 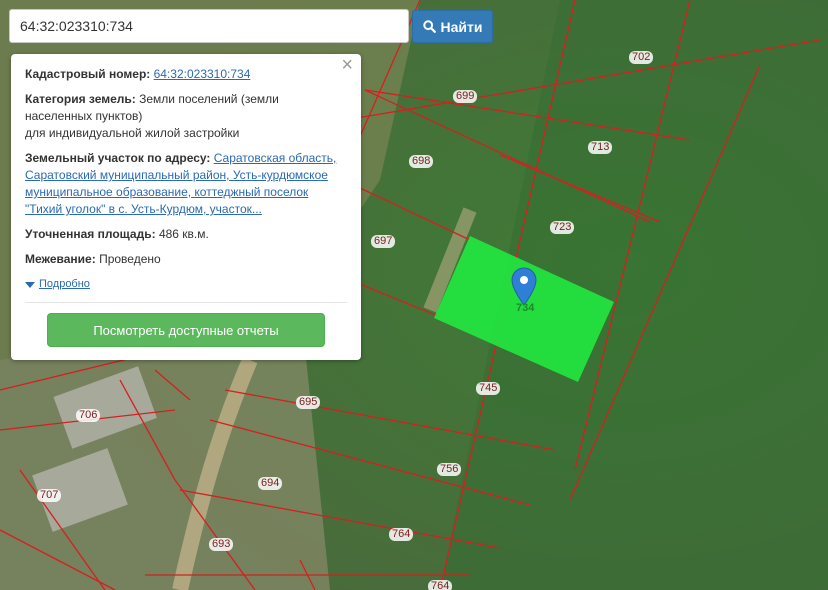 What do you see at coordinates (80, 99) in the screenshot?
I see `category-label: Категория земель:` at bounding box center [80, 99].